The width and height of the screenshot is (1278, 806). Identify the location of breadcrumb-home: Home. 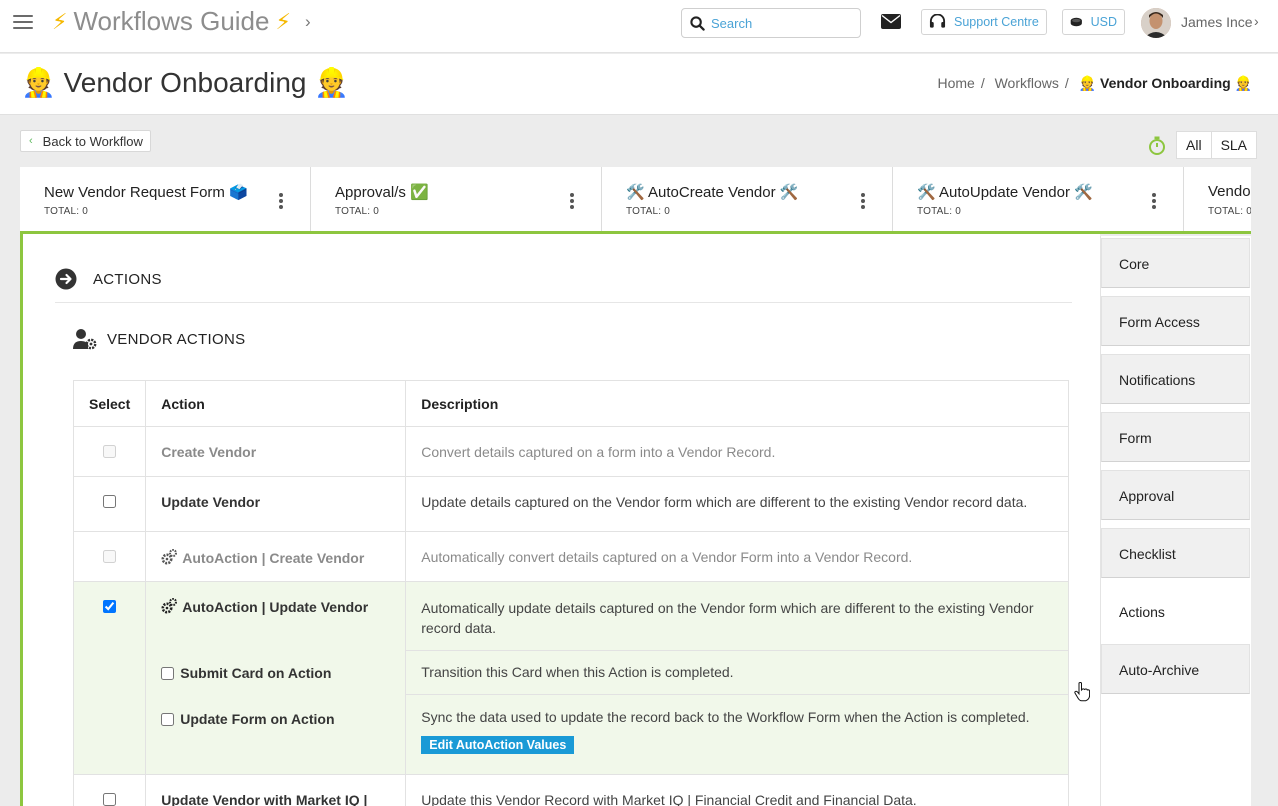
(955, 83).